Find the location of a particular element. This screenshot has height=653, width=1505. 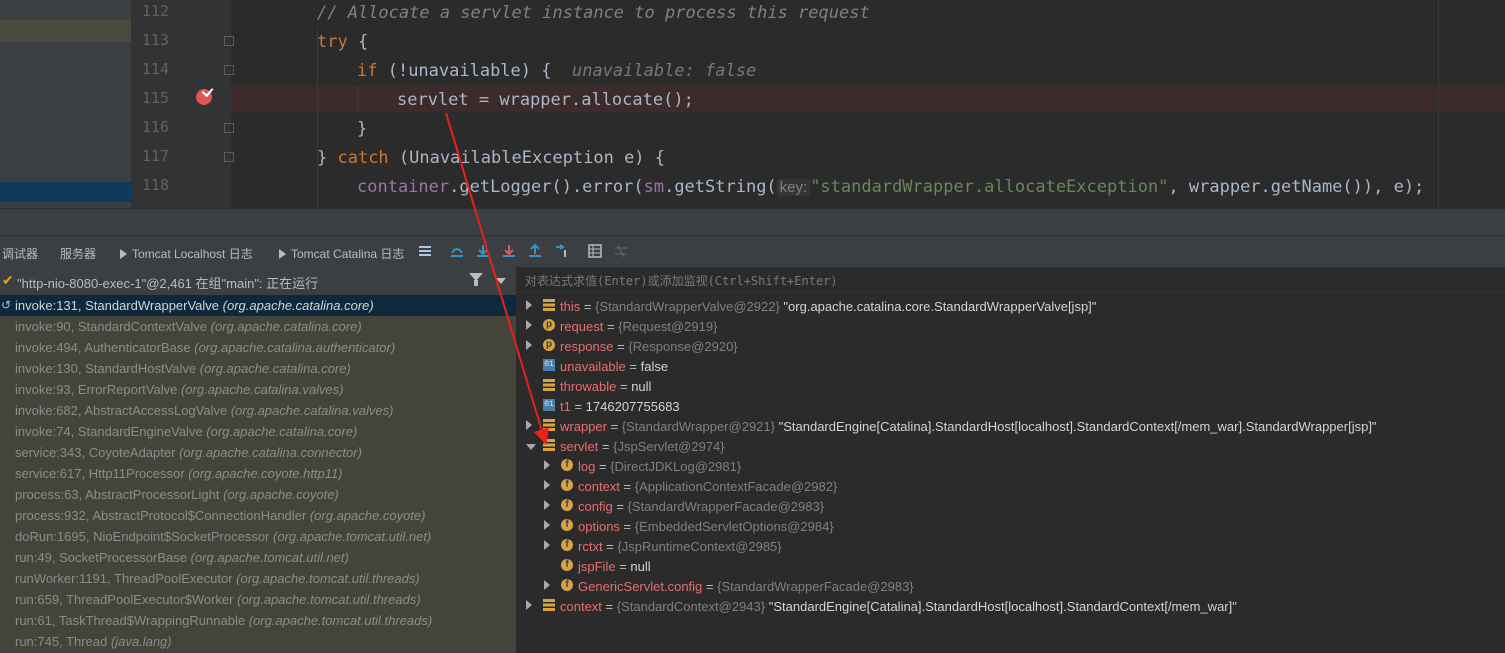

variable-name: servlet is located at coordinates (579, 446).